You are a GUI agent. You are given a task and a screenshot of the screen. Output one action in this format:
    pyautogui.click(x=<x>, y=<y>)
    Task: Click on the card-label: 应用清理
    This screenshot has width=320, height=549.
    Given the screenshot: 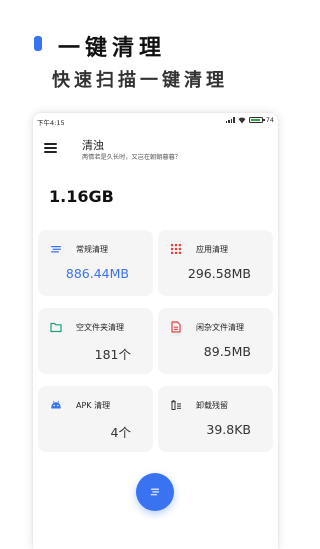 What is the action you would take?
    pyautogui.click(x=212, y=249)
    